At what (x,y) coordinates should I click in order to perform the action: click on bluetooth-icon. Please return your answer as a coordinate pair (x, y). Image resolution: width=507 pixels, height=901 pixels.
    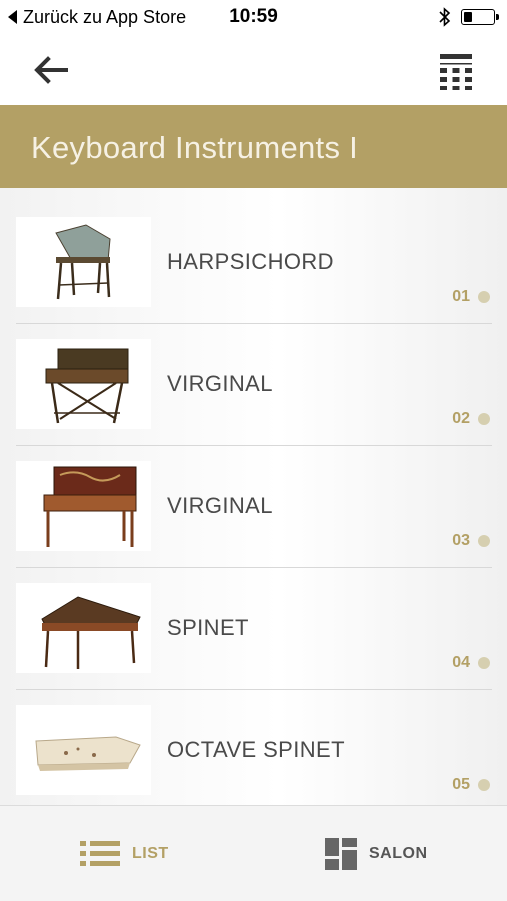
    Looking at the image, I should click on (445, 17).